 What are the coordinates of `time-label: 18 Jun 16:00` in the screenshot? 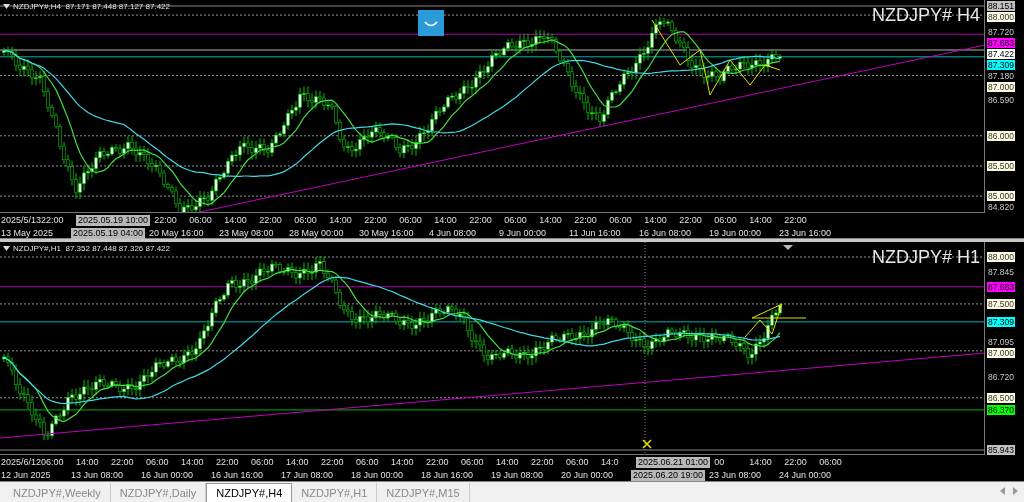 It's located at (448, 475).